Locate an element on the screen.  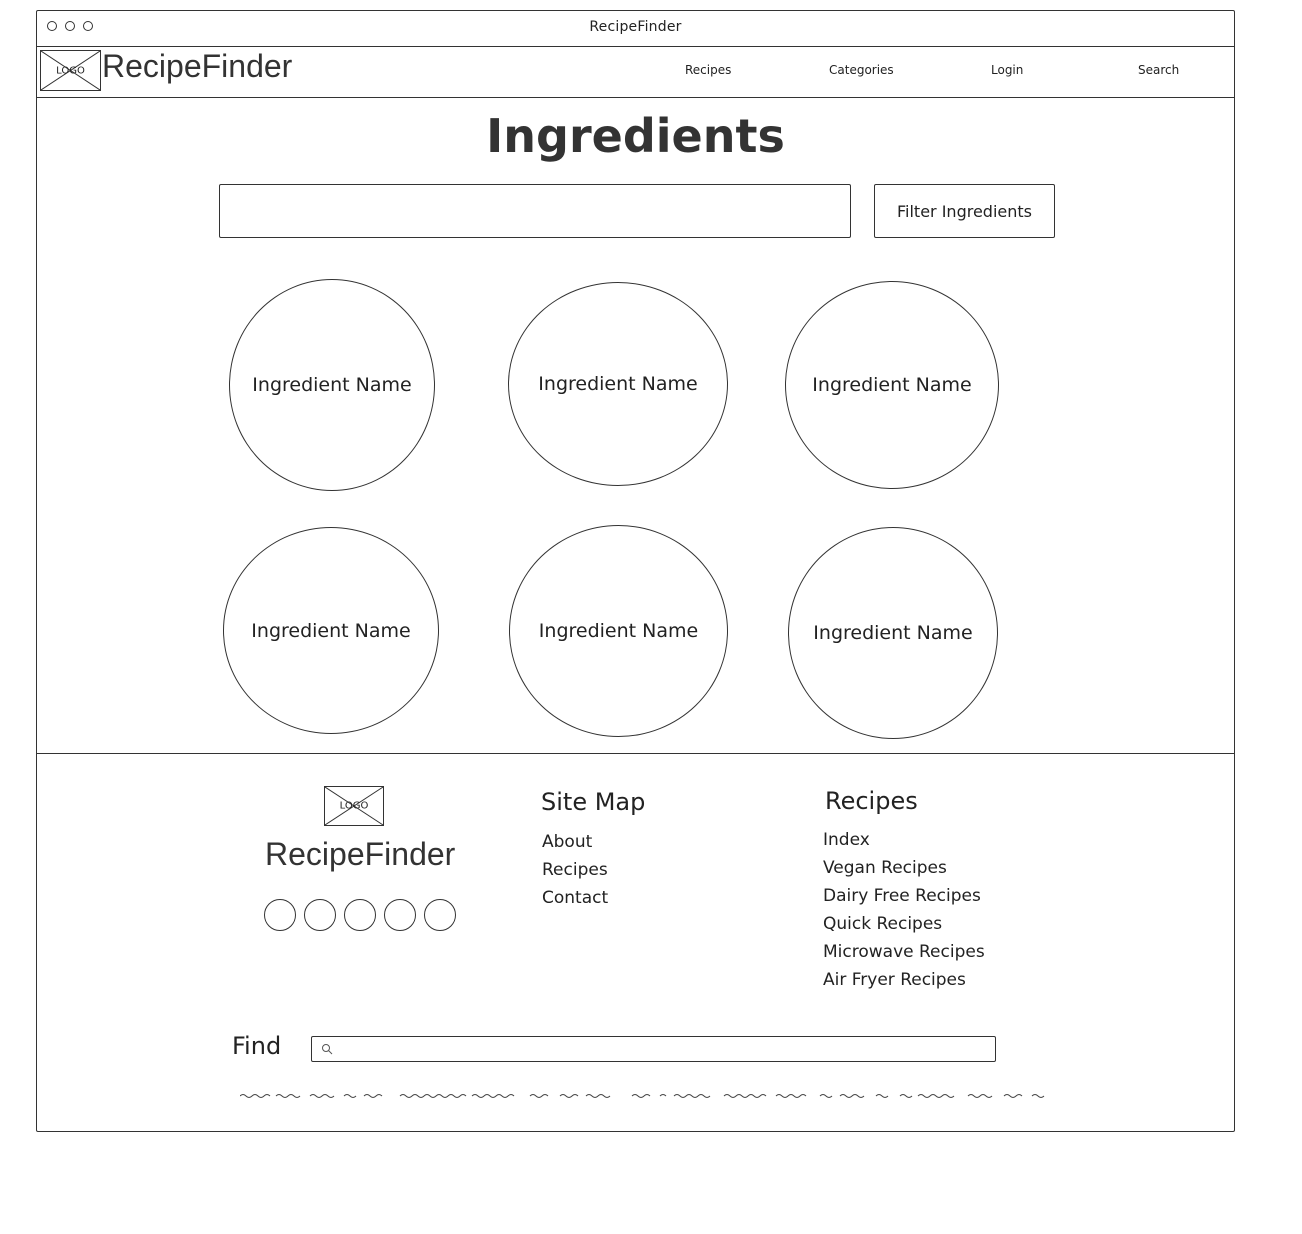
nav-link-categories: Categories is located at coordinates (861, 70).